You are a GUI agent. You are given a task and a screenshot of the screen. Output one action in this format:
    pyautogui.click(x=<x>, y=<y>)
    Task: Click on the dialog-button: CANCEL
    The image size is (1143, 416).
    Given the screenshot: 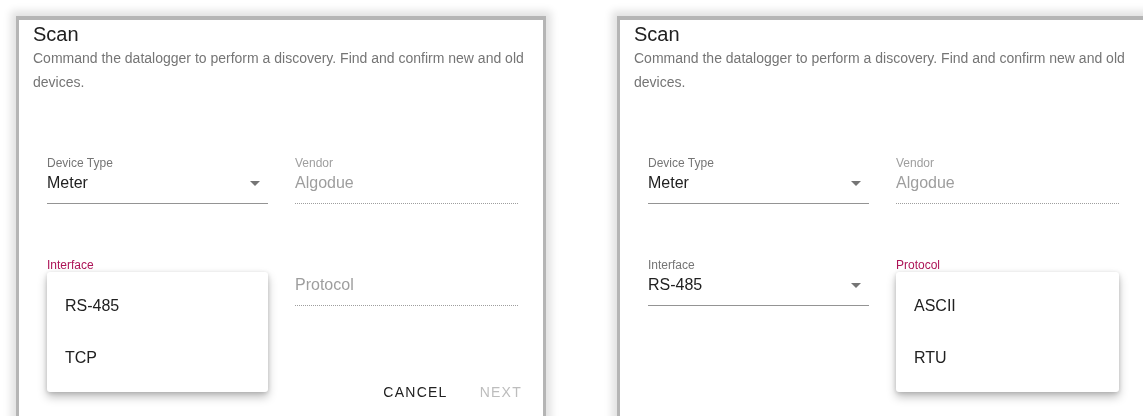 What is the action you would take?
    pyautogui.click(x=415, y=392)
    